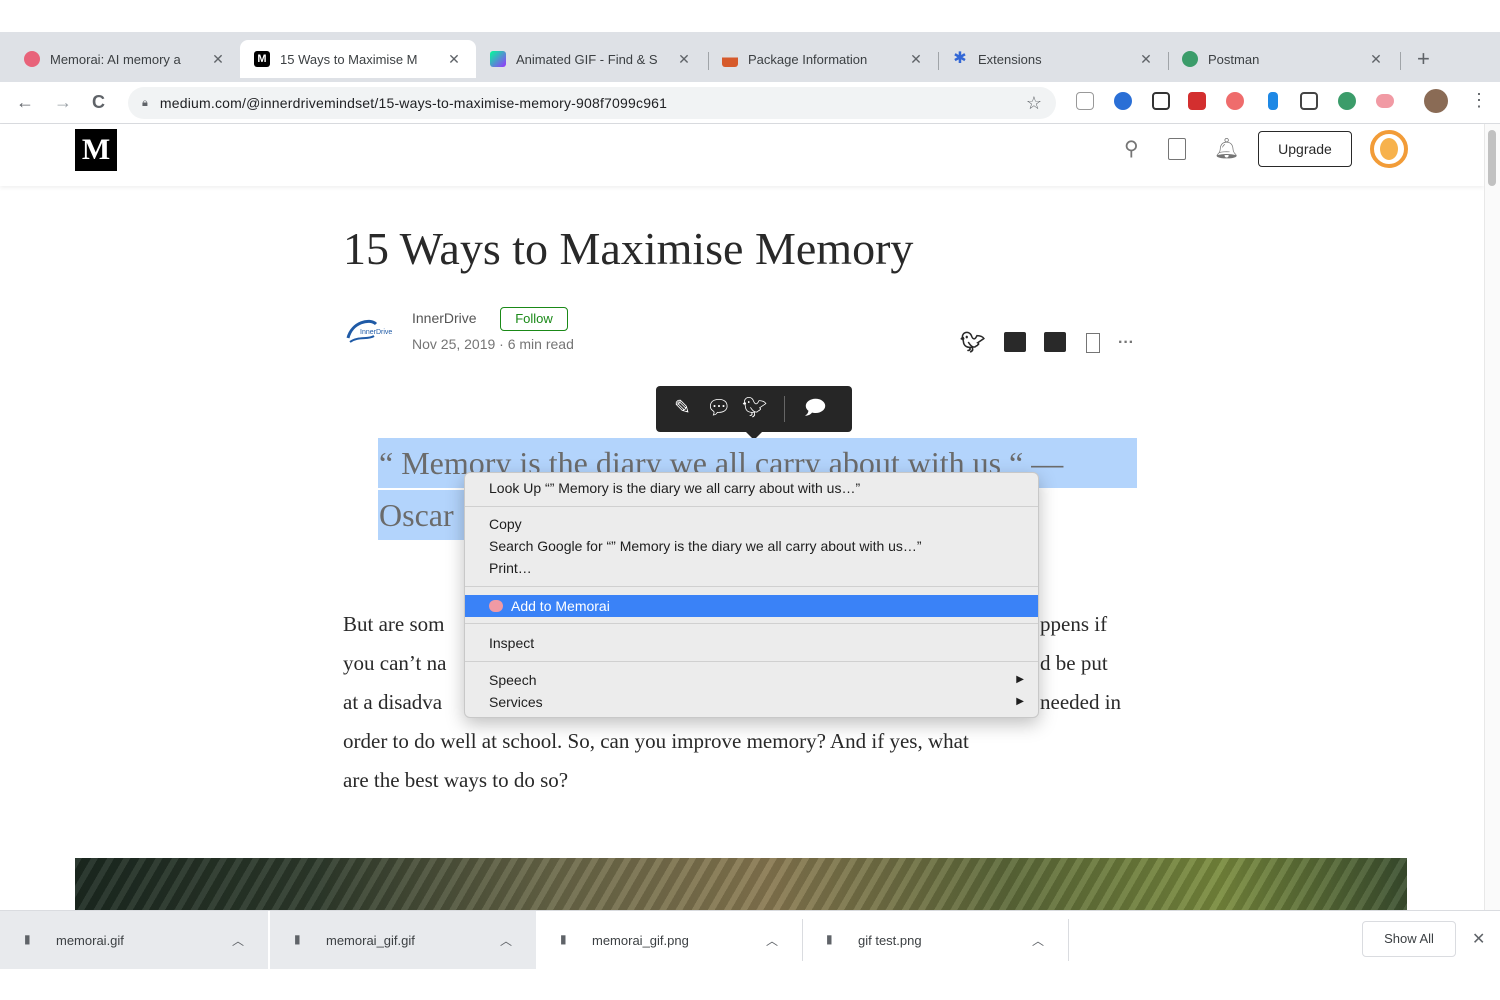 The height and width of the screenshot is (1000, 1500). I want to click on lock-icon: 🔒︎, so click(145, 102).